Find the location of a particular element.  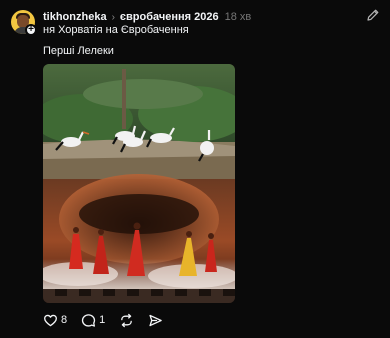

edit-pencil-icon is located at coordinates (373, 15).